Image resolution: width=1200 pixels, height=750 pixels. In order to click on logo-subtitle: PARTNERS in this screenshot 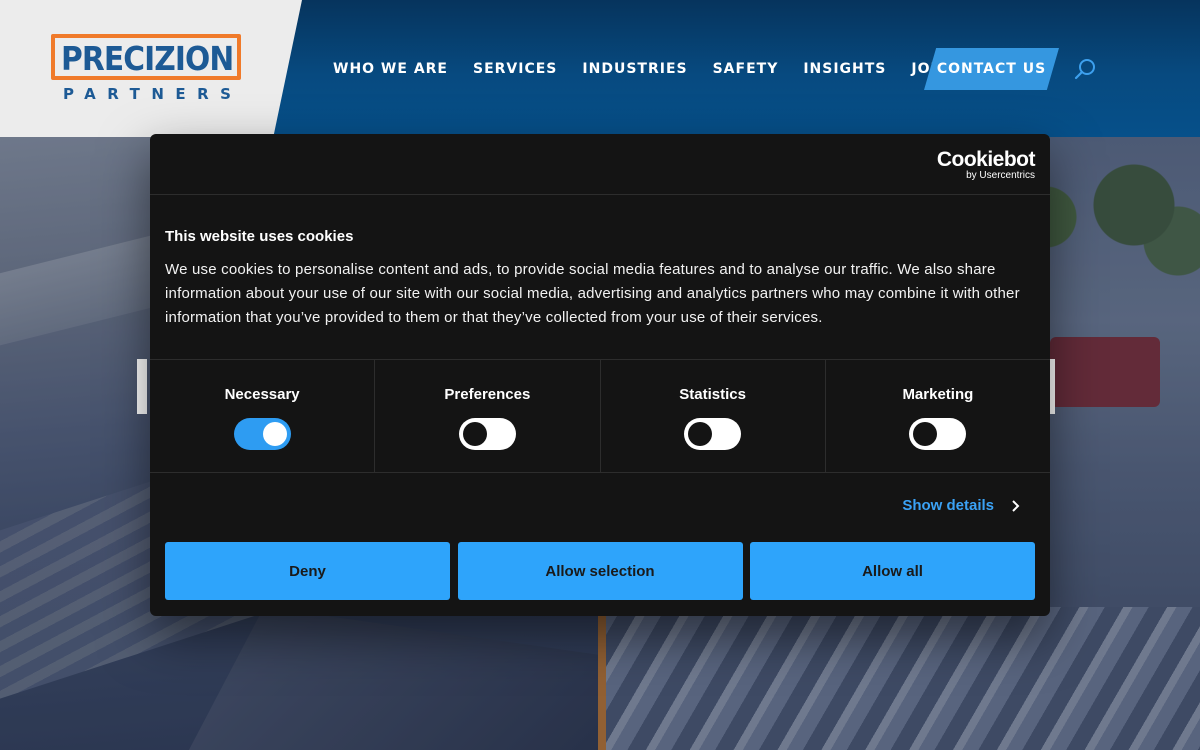, I will do `click(153, 94)`.